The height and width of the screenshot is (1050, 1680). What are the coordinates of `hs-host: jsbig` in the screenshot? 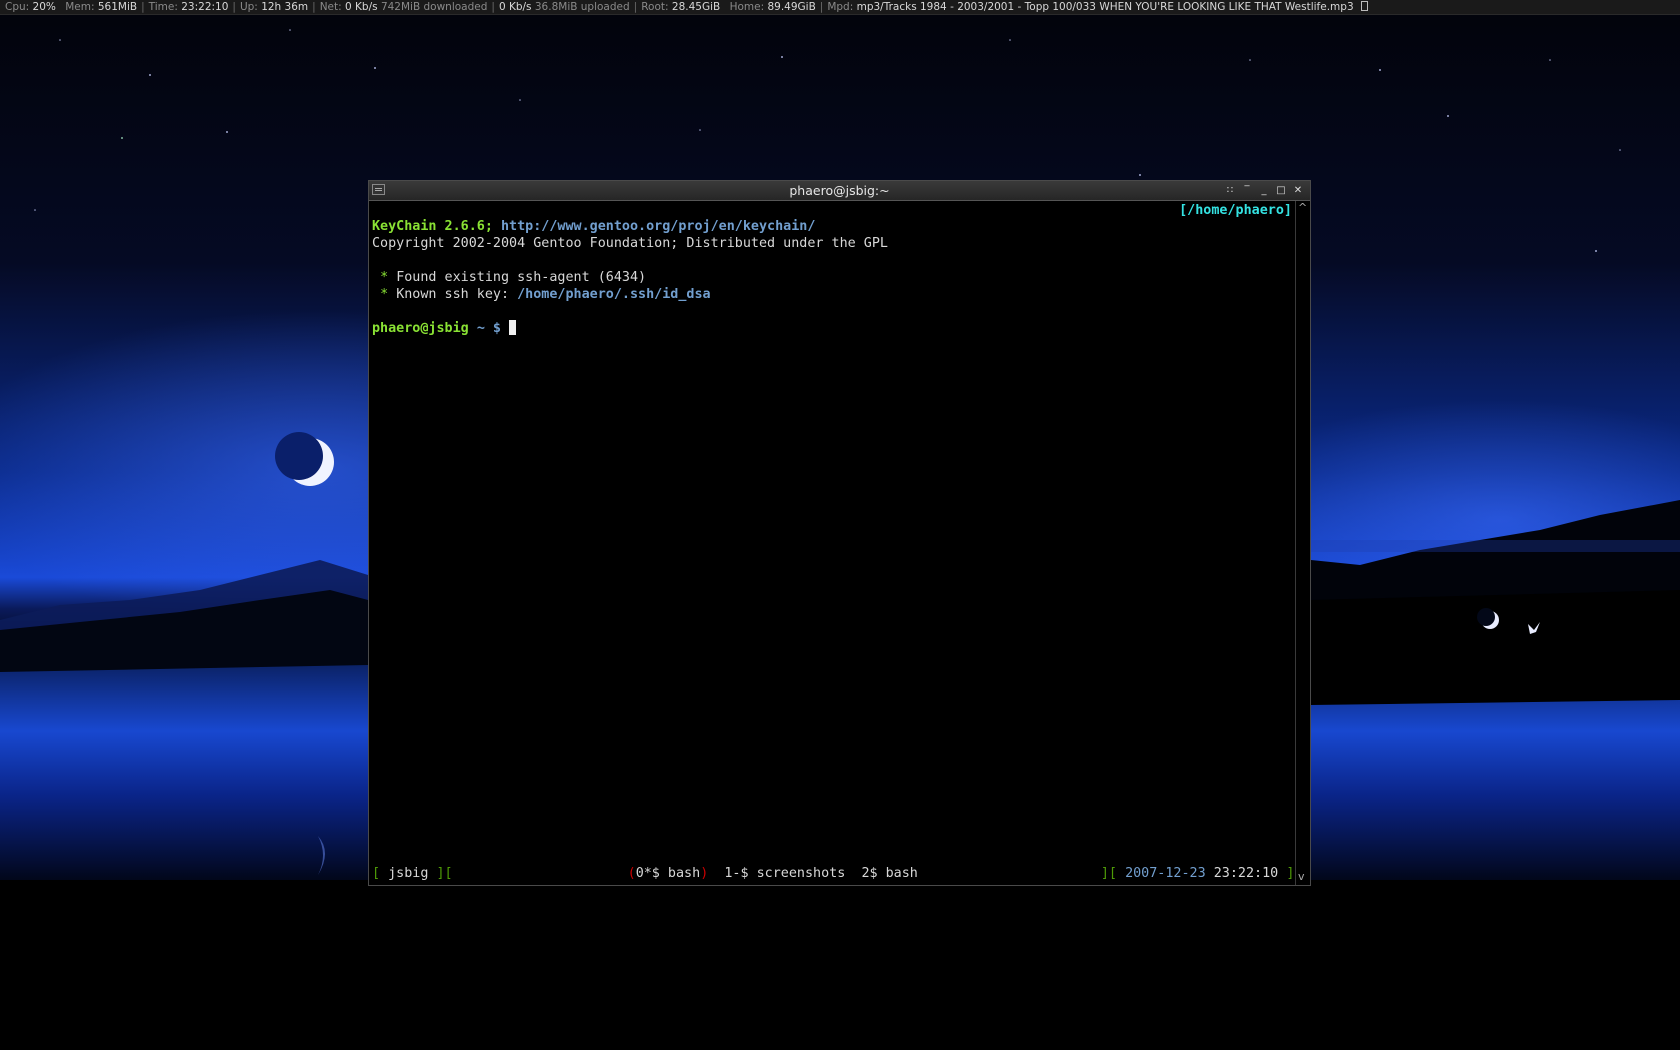 It's located at (408, 873).